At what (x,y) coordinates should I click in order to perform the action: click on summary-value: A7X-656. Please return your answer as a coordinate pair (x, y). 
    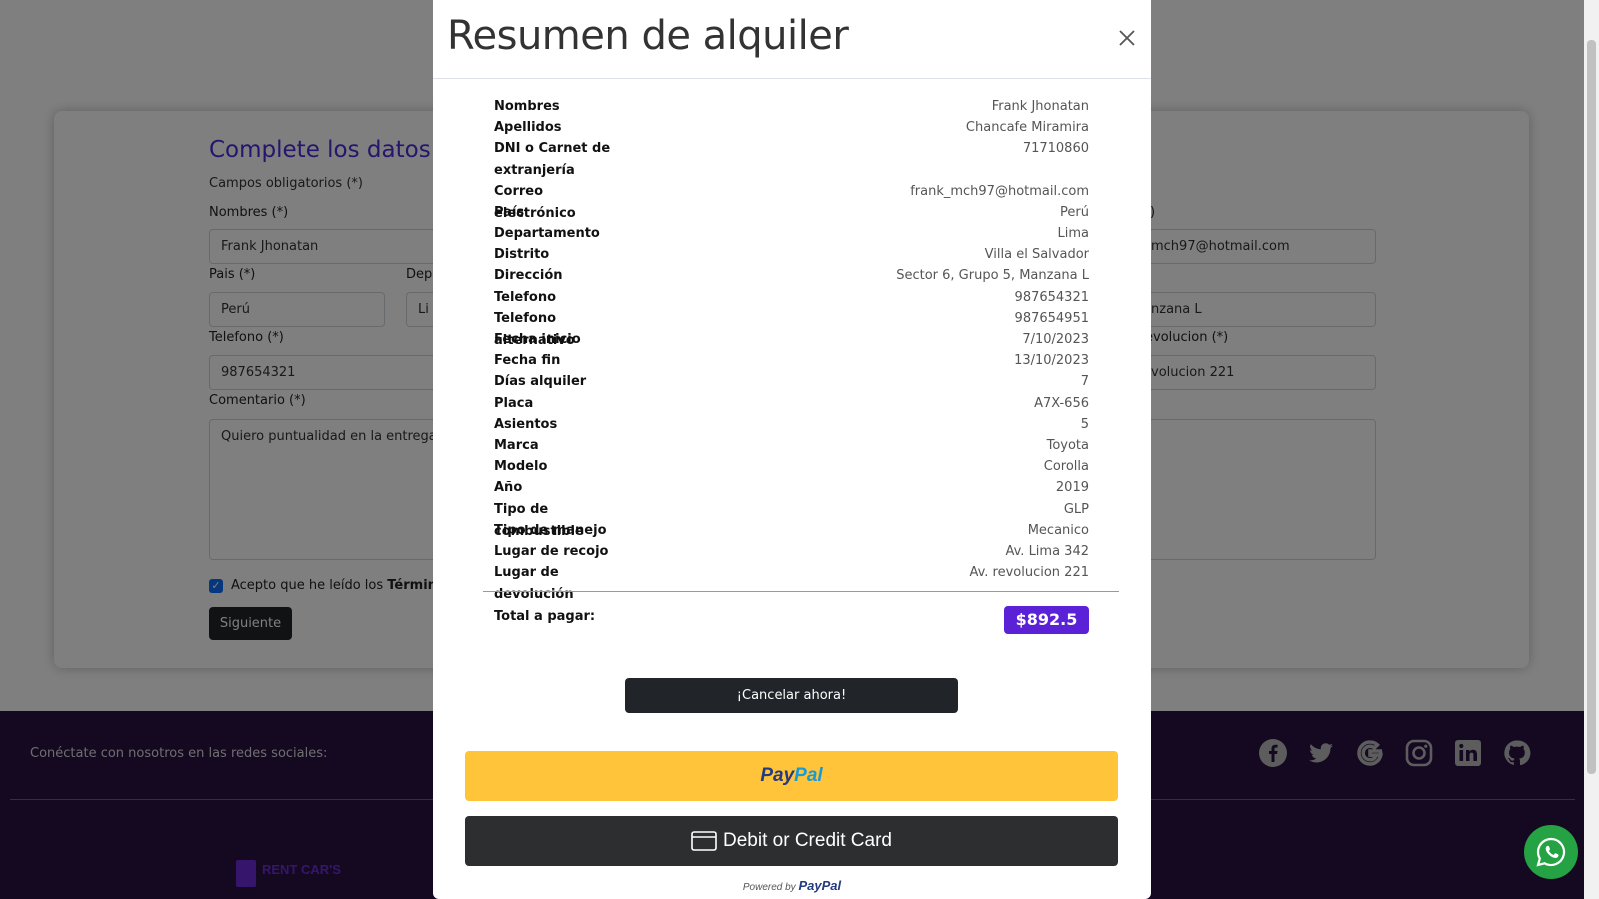
    Looking at the image, I should click on (1061, 403).